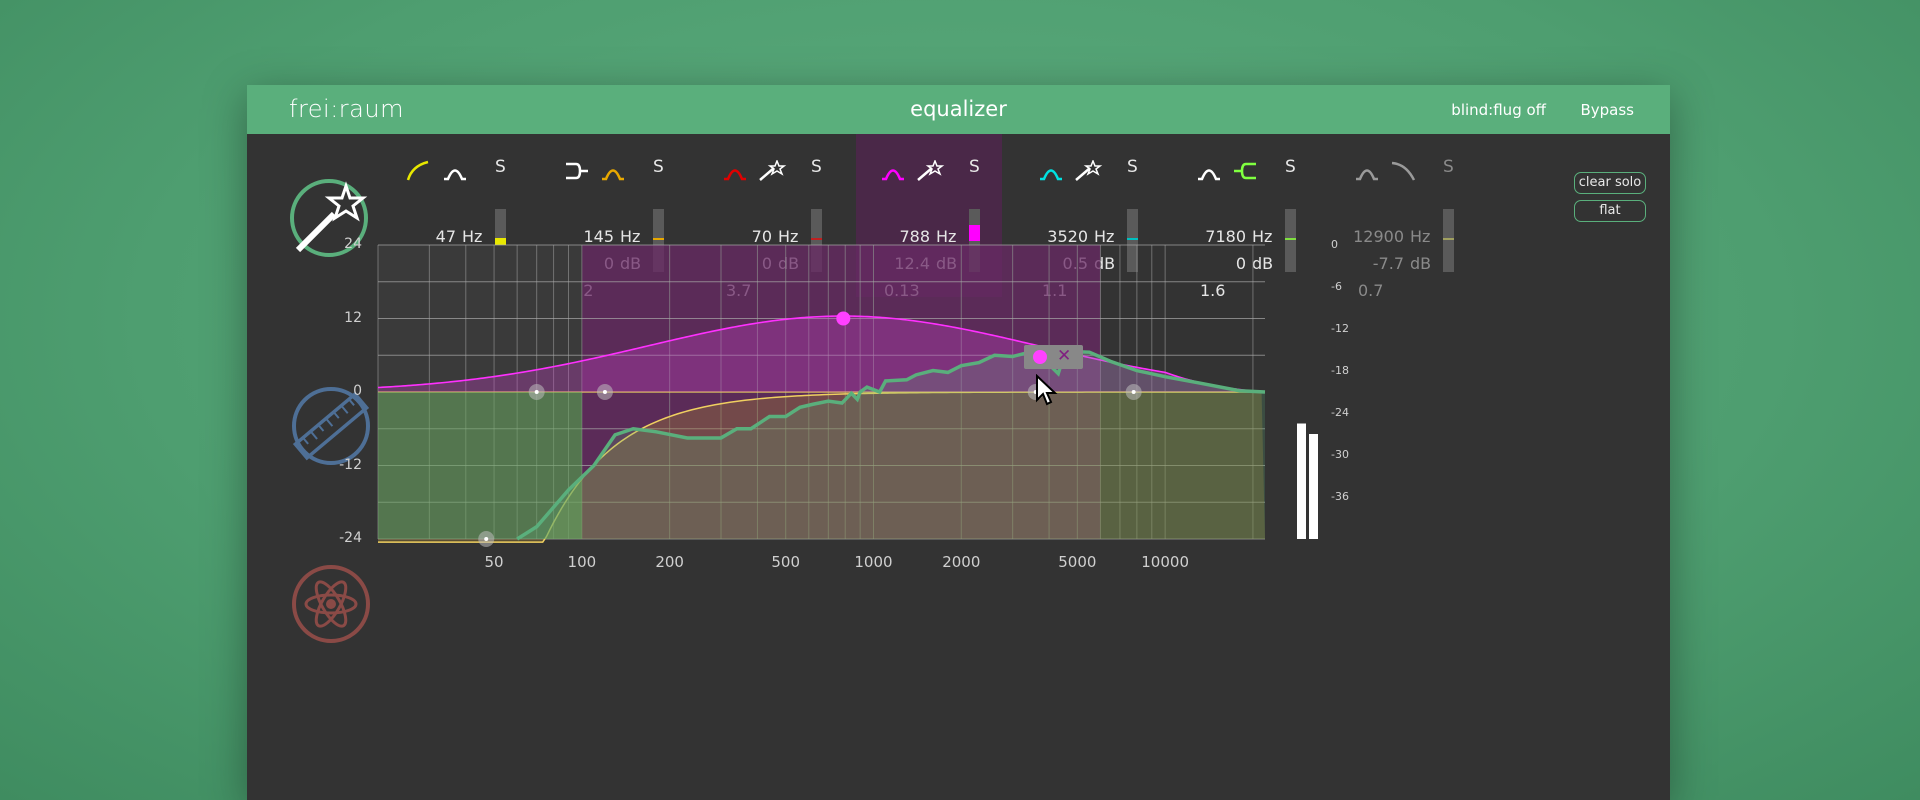  I want to click on y-tick-label: 12, so click(353, 317).